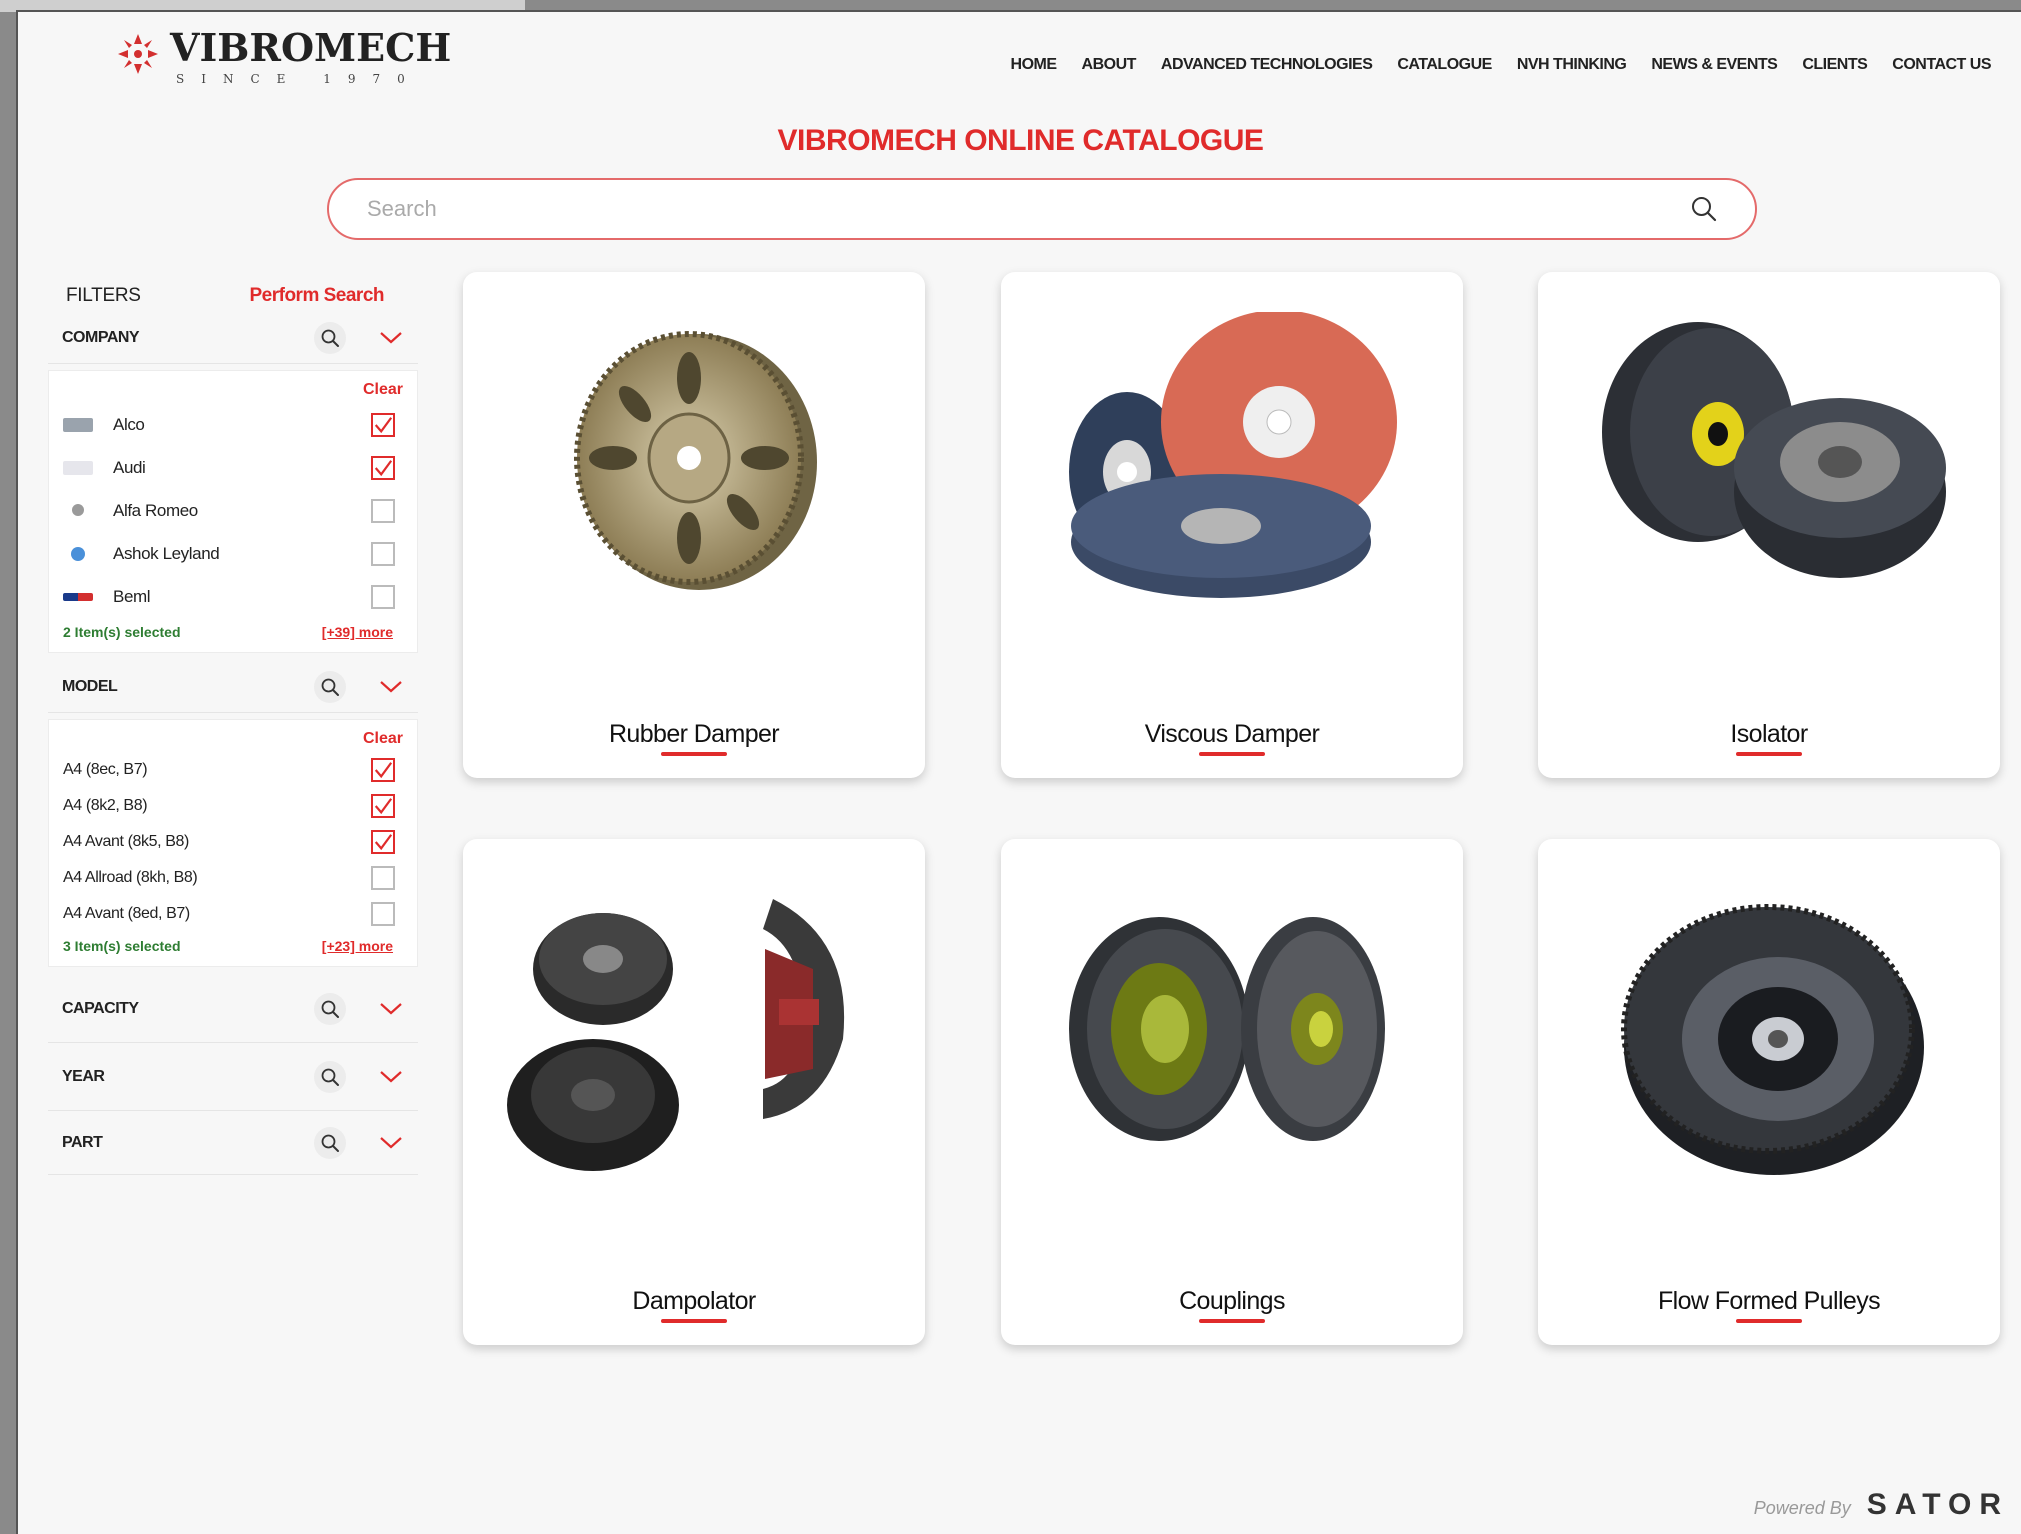 The image size is (2021, 1534). What do you see at coordinates (233, 687) in the screenshot?
I see `model-filter-header: MODEL` at bounding box center [233, 687].